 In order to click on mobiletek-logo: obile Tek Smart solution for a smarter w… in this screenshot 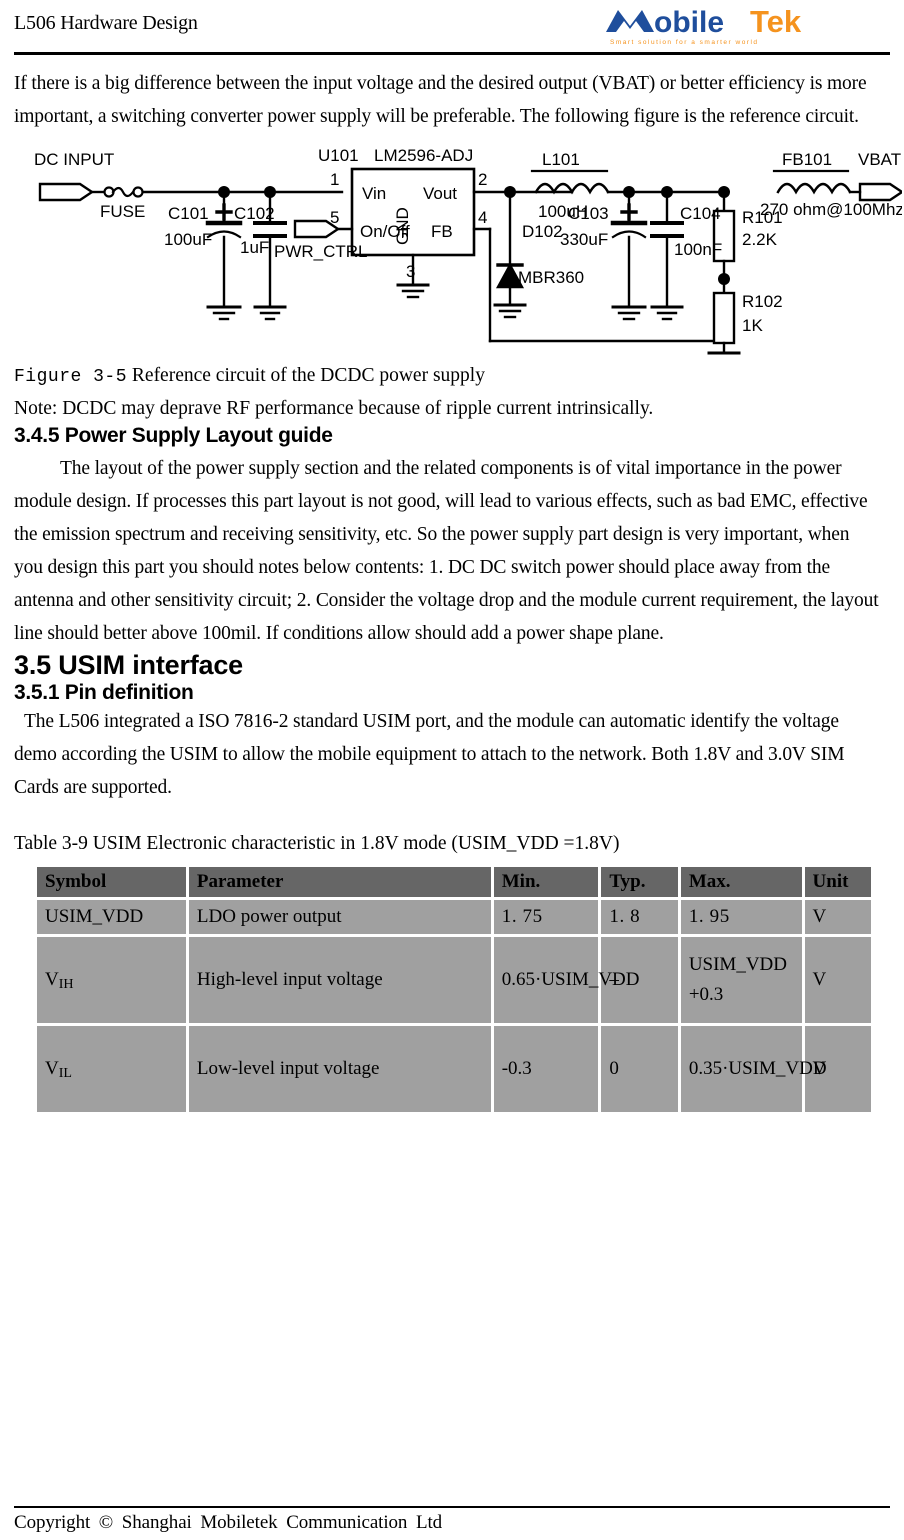, I will do `click(735, 25)`.